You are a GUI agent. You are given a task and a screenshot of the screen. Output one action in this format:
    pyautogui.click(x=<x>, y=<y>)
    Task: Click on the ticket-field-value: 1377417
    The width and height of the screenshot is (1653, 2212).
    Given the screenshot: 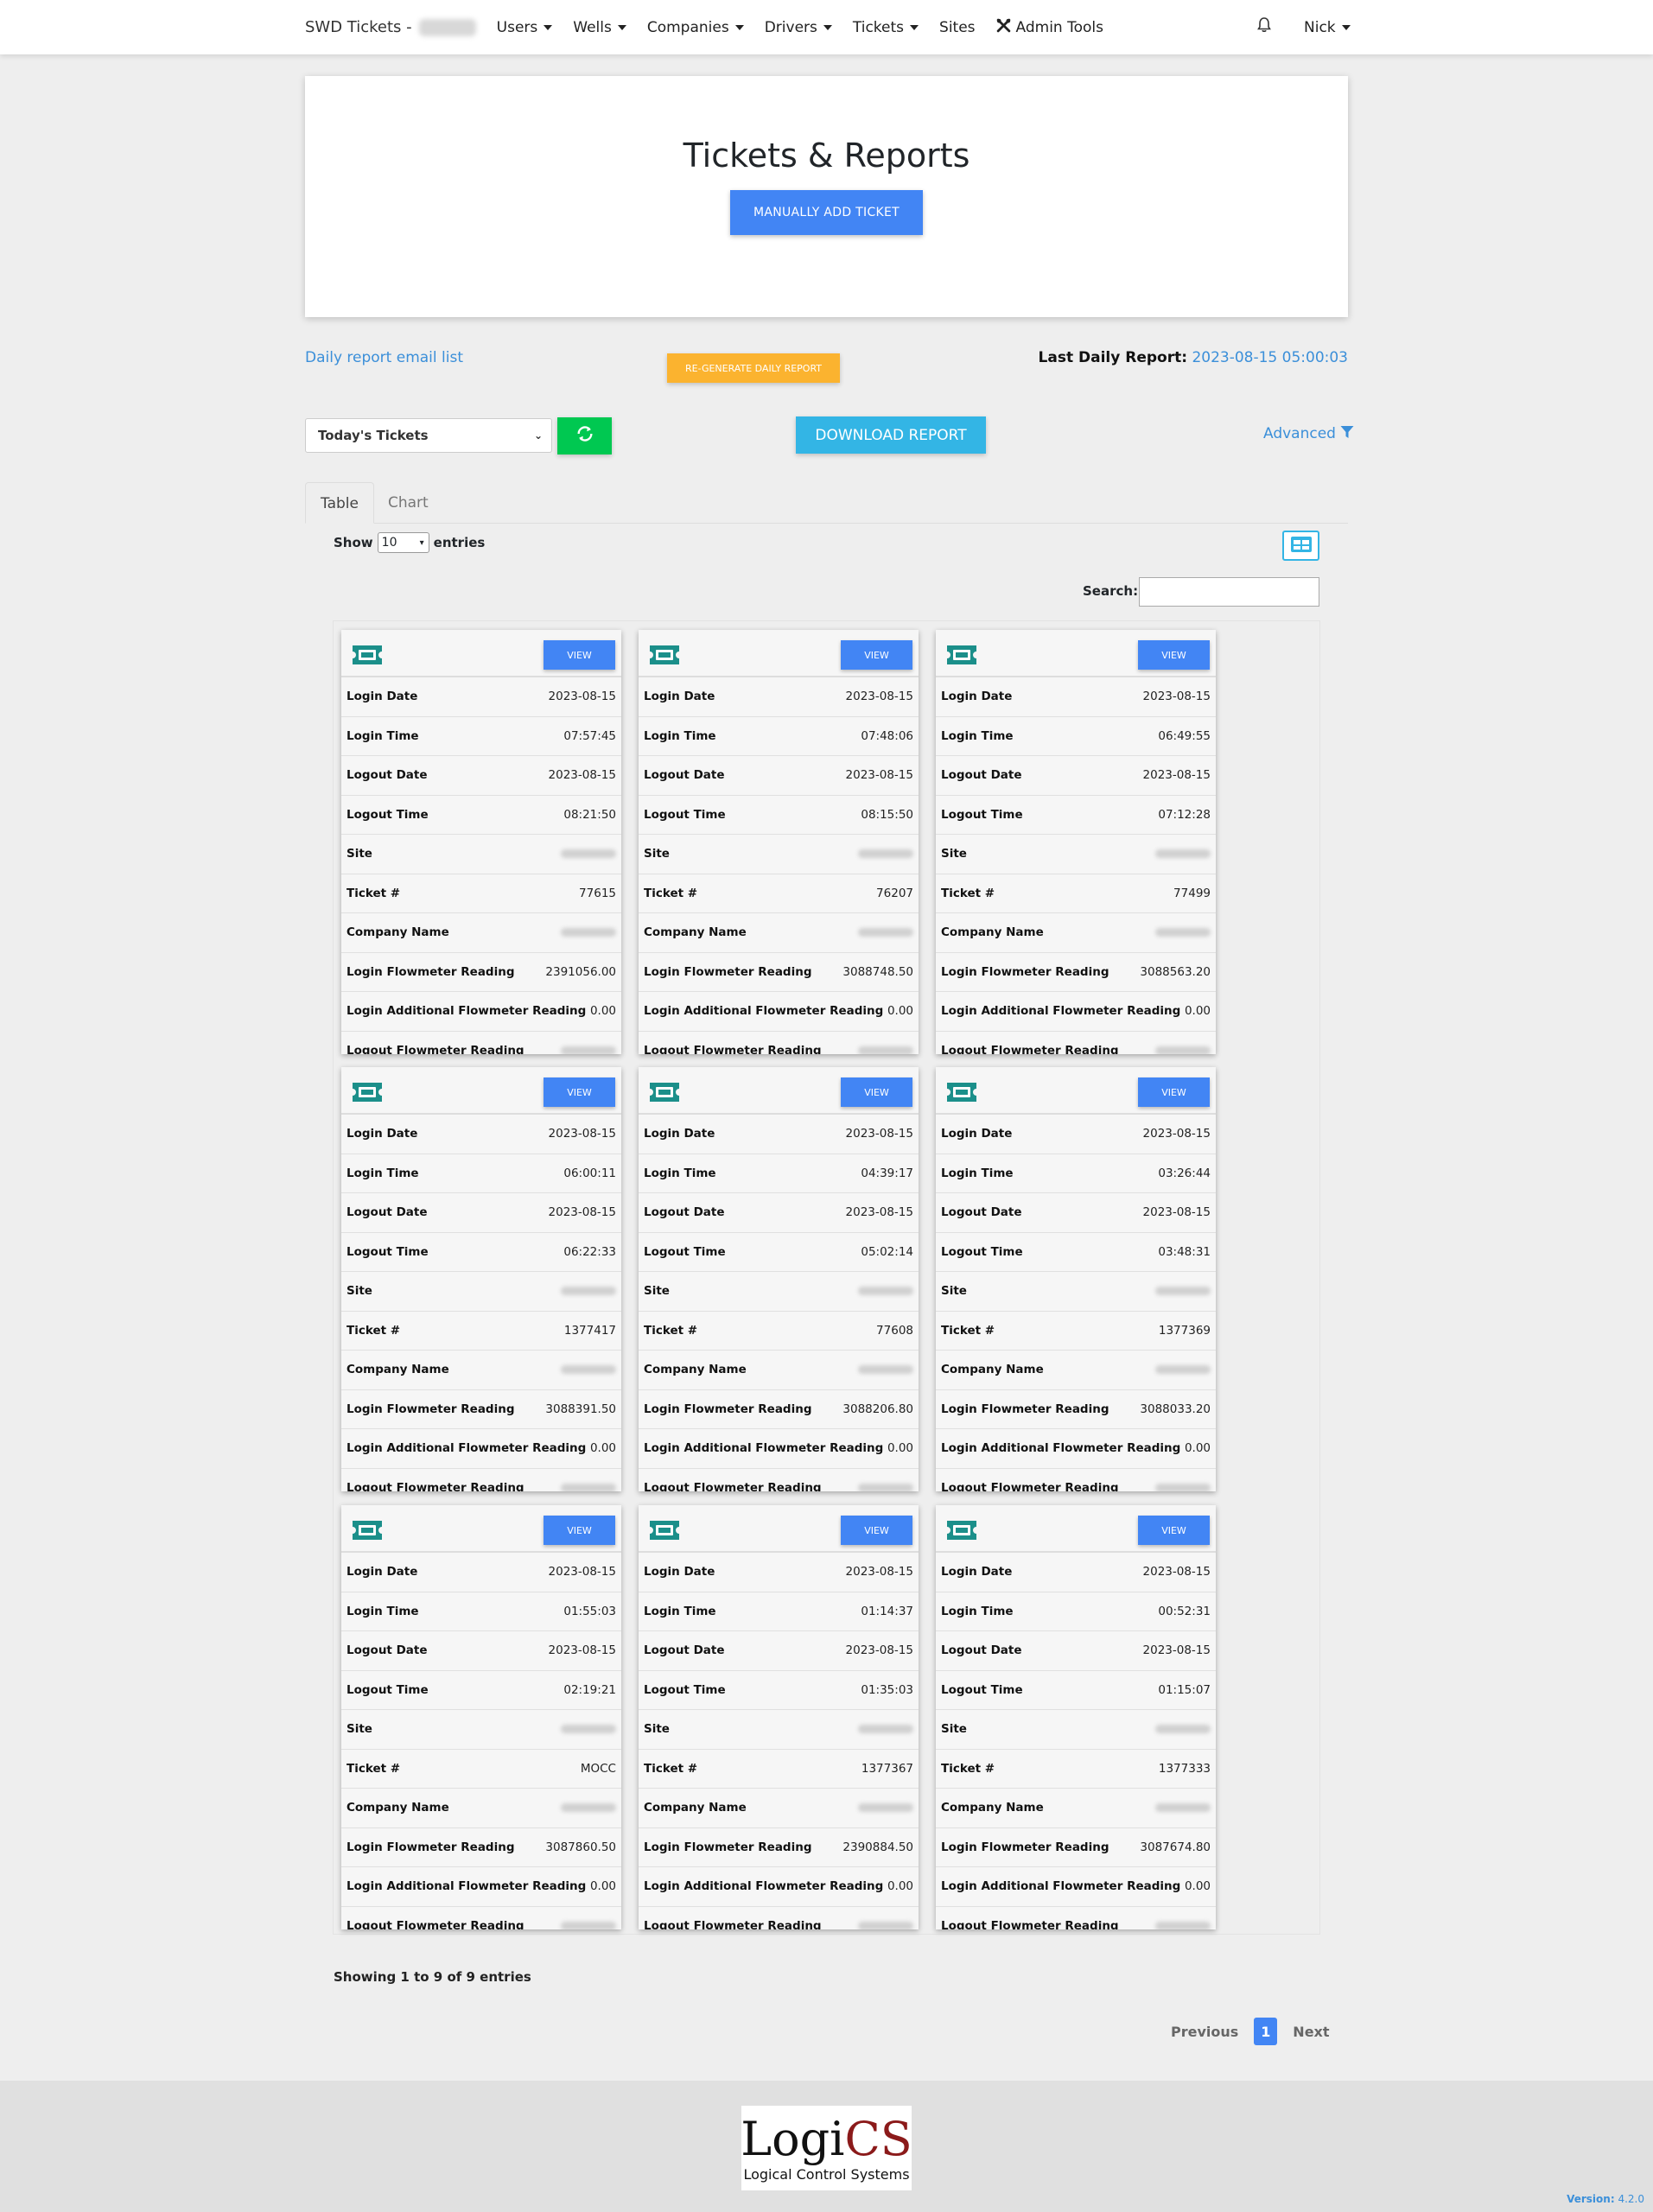 What is the action you would take?
    pyautogui.click(x=589, y=1330)
    